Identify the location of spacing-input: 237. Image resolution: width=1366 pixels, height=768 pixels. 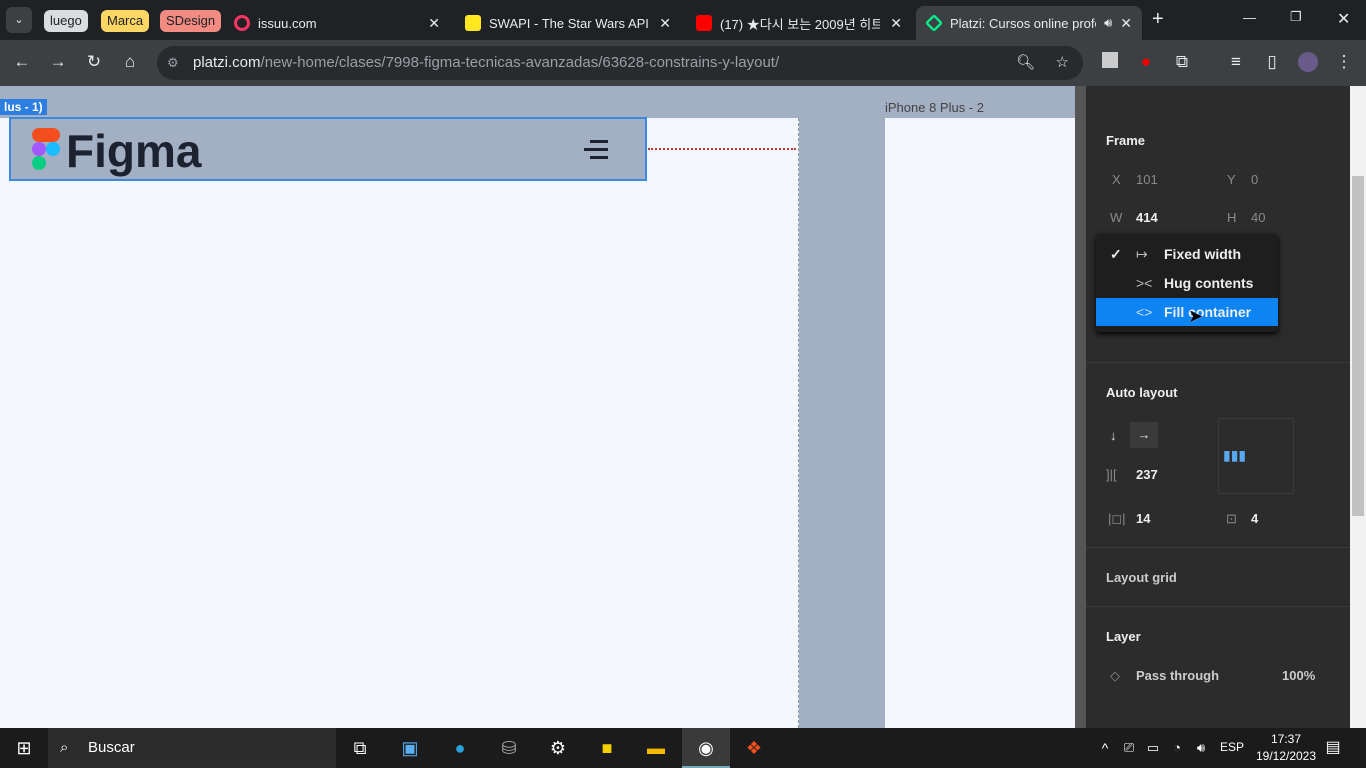
(1147, 474).